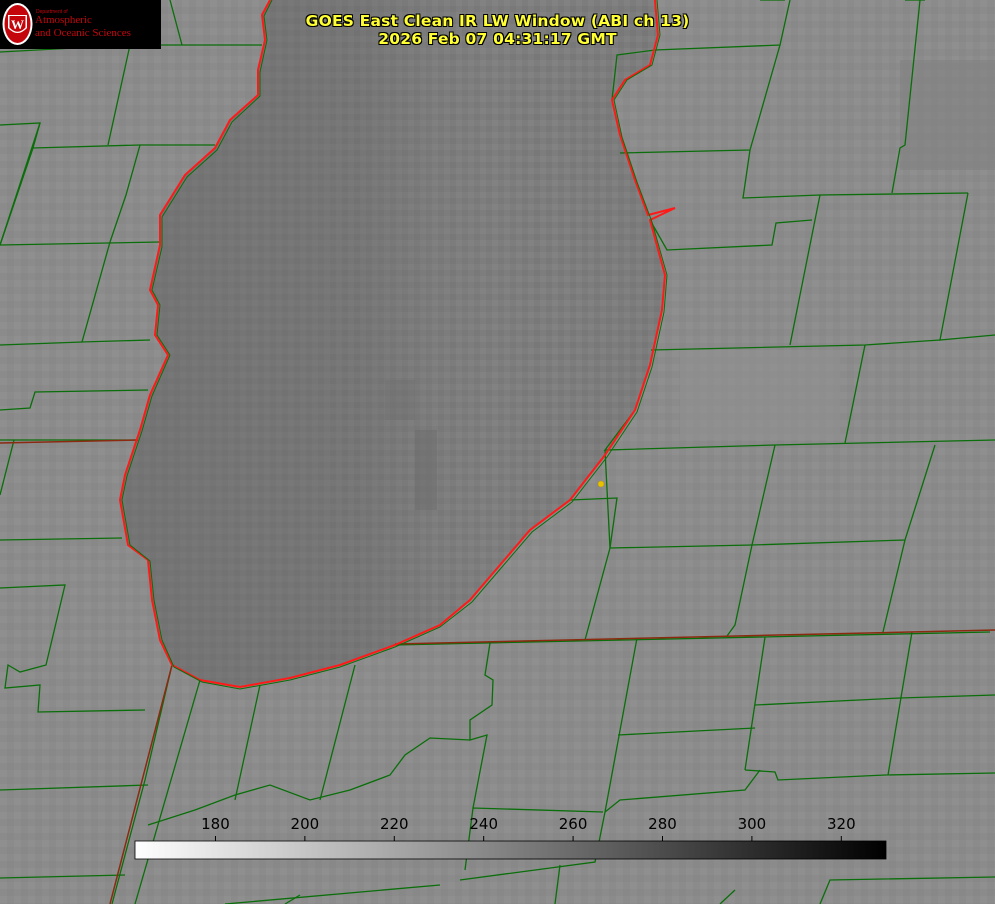  I want to click on colorbar-tick-label: 220, so click(394, 824).